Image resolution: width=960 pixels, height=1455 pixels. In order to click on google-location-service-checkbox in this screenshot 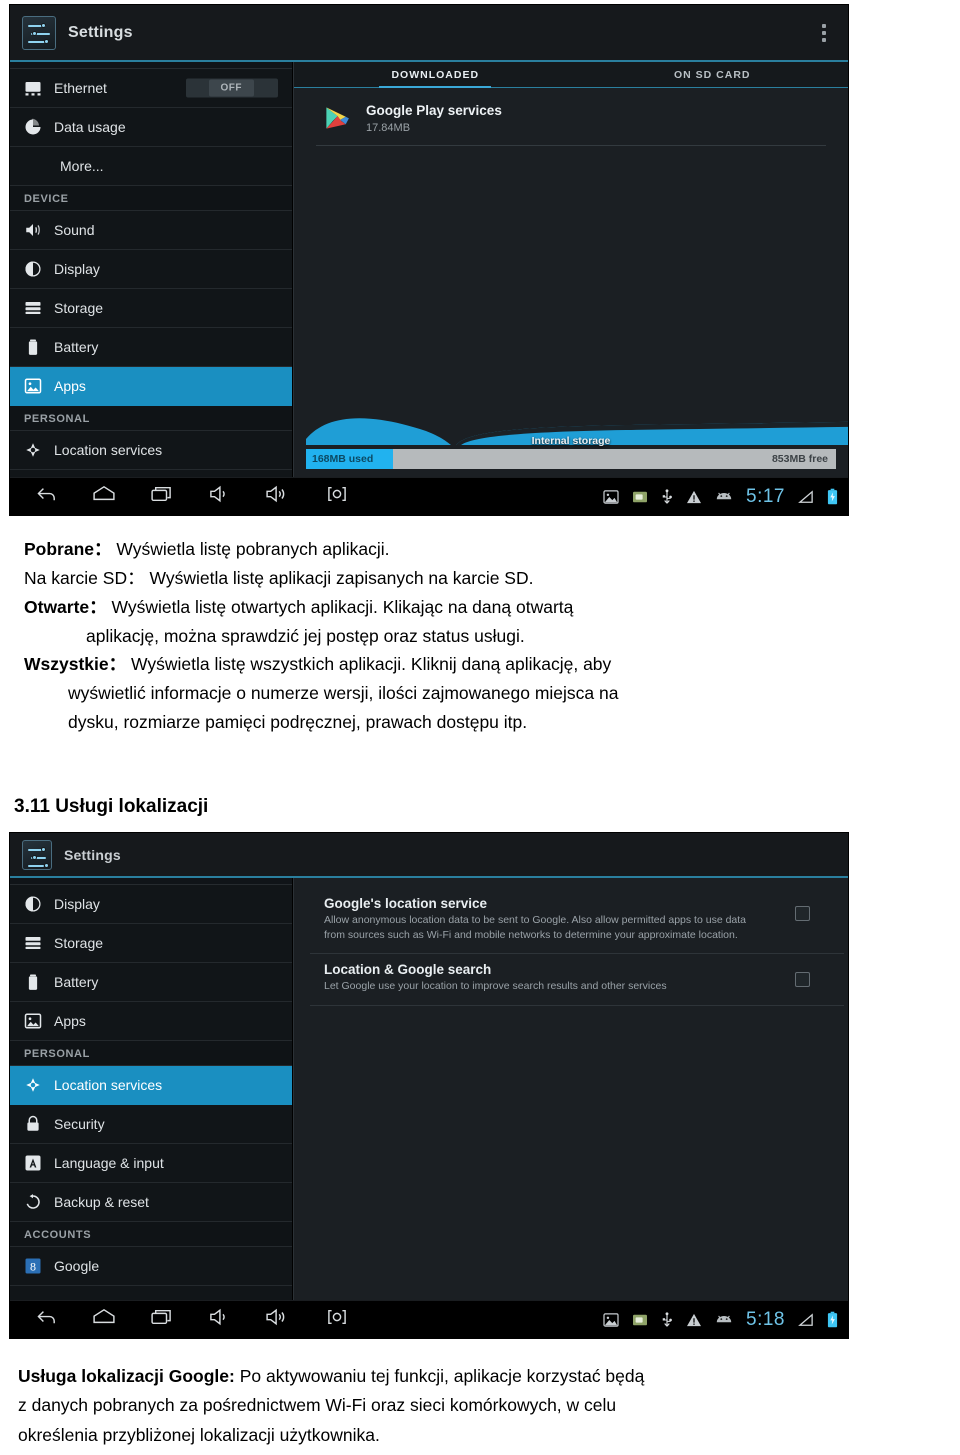, I will do `click(802, 913)`.